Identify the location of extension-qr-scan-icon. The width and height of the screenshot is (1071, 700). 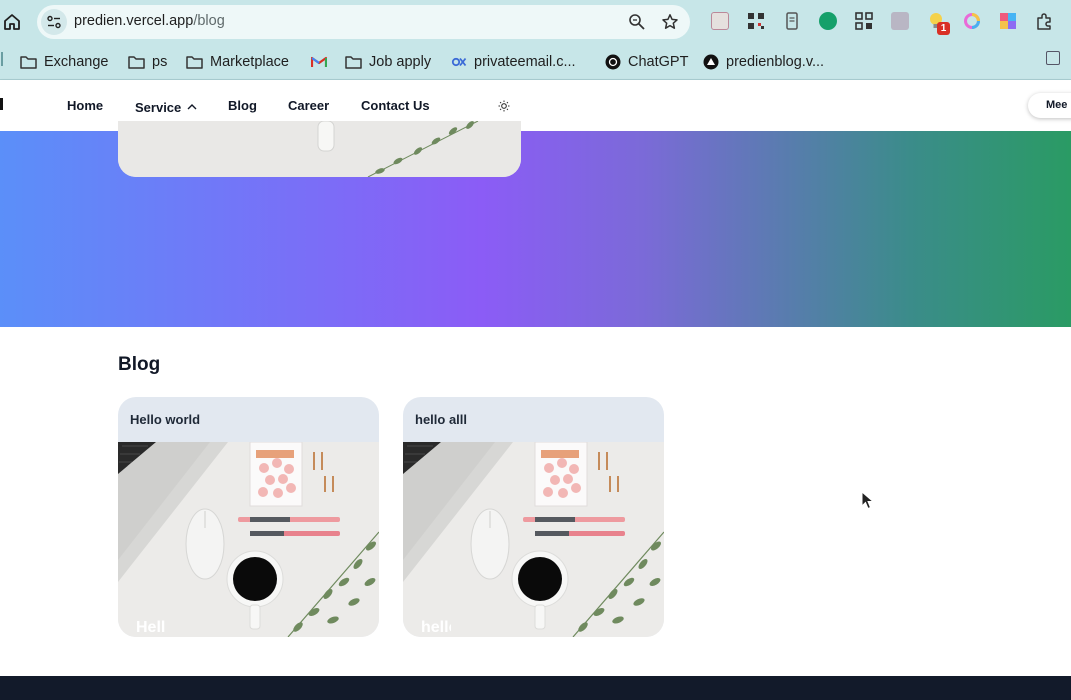
(864, 21).